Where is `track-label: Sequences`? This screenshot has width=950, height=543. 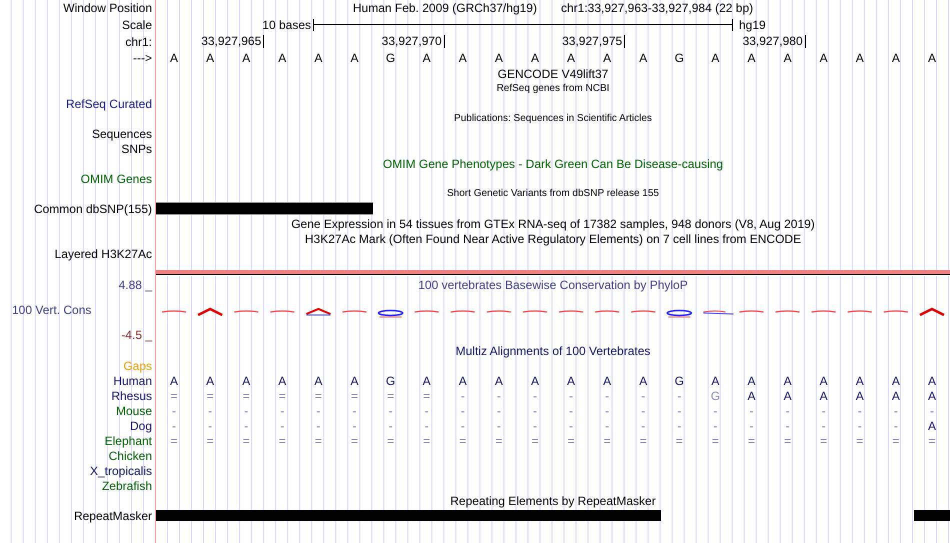
track-label: Sequences is located at coordinates (122, 133).